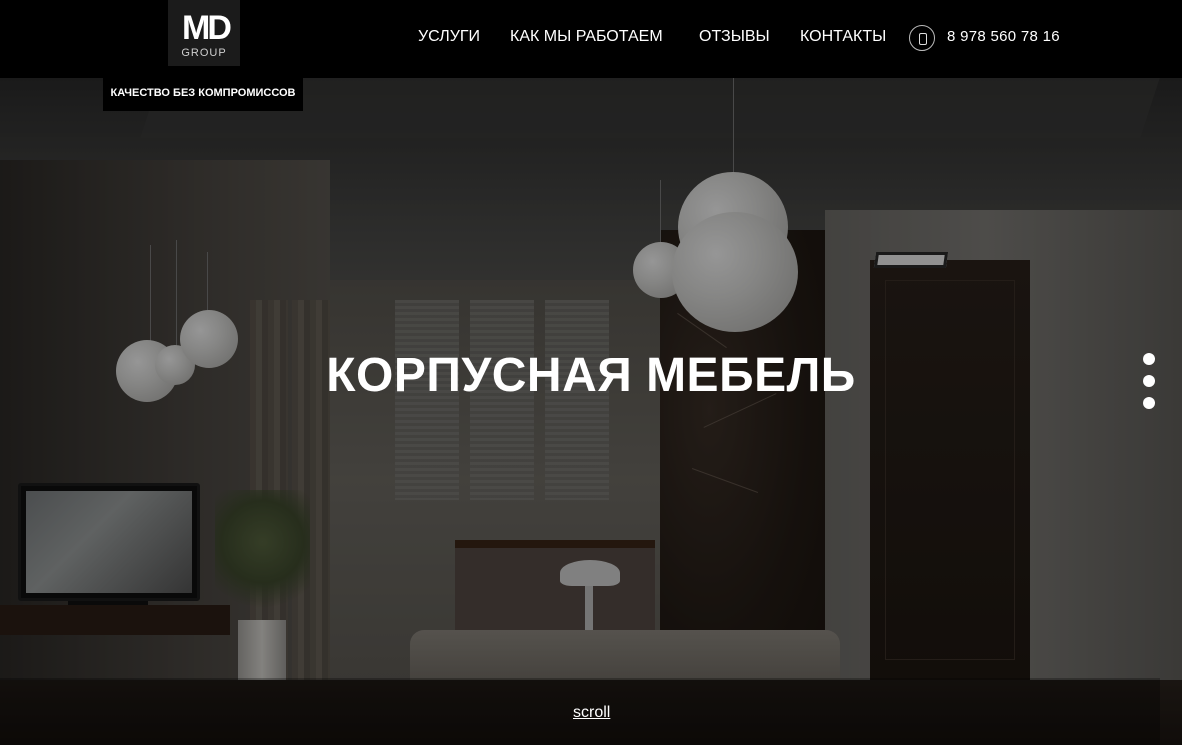 The image size is (1182, 745). What do you see at coordinates (843, 37) in the screenshot?
I see `nav-contacts: КОНТАКТЫ` at bounding box center [843, 37].